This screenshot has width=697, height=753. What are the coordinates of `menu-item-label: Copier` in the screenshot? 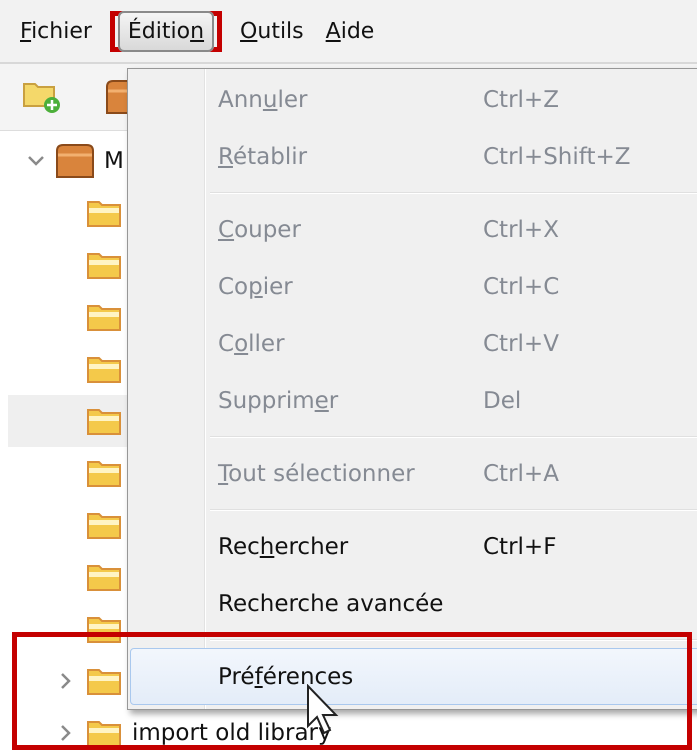 It's located at (256, 287).